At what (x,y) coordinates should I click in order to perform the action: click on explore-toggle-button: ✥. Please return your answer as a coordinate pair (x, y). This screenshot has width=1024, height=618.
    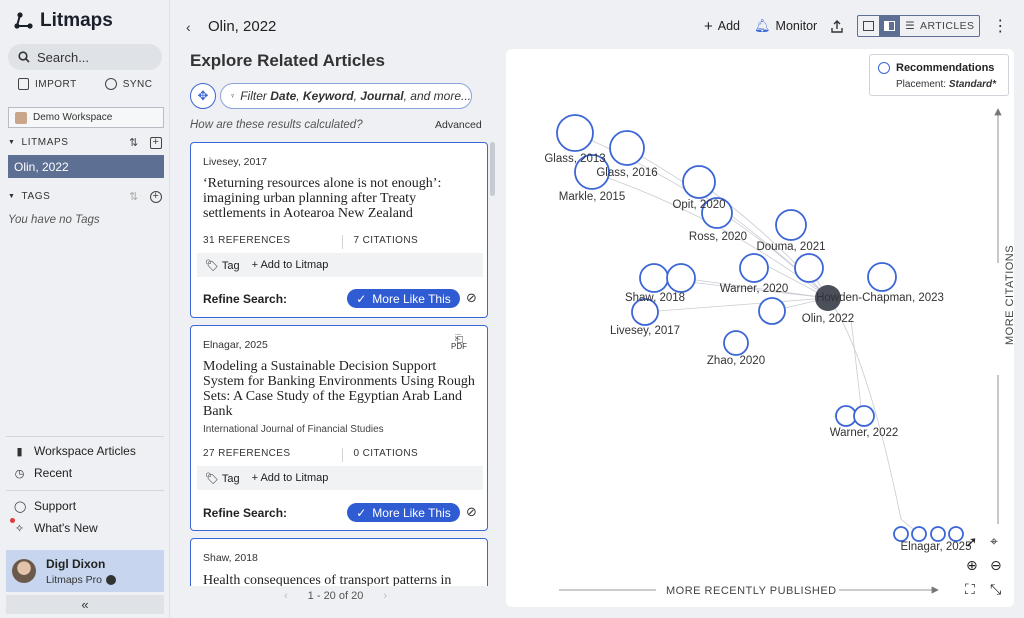
    Looking at the image, I should click on (203, 96).